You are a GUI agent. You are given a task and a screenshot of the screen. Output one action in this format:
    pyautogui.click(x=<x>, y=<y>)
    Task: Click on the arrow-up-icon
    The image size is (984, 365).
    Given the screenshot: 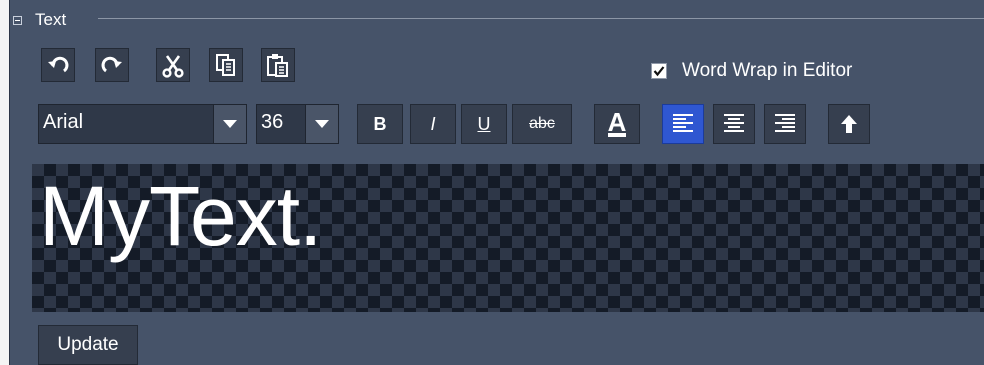 What is the action you would take?
    pyautogui.click(x=849, y=124)
    